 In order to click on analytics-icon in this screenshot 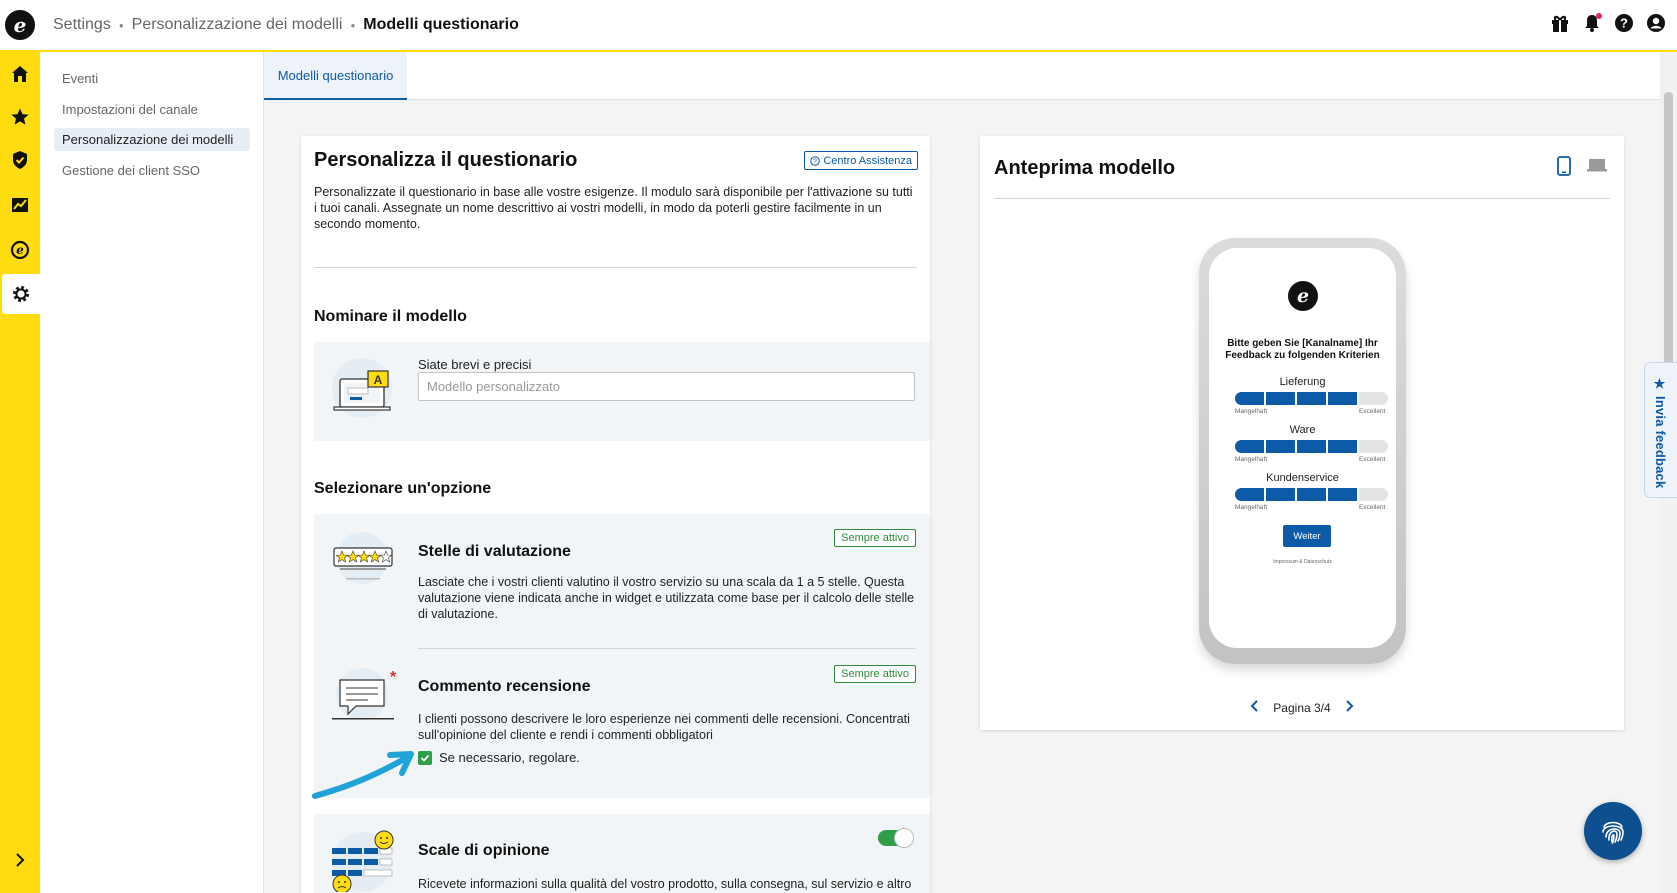, I will do `click(20, 205)`.